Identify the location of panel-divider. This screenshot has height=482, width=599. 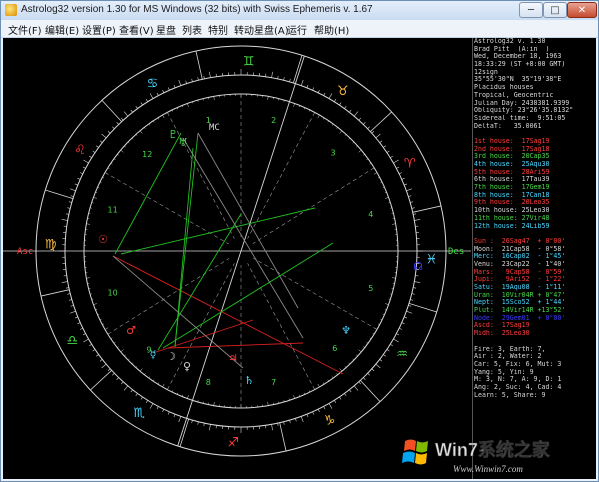
(472, 258).